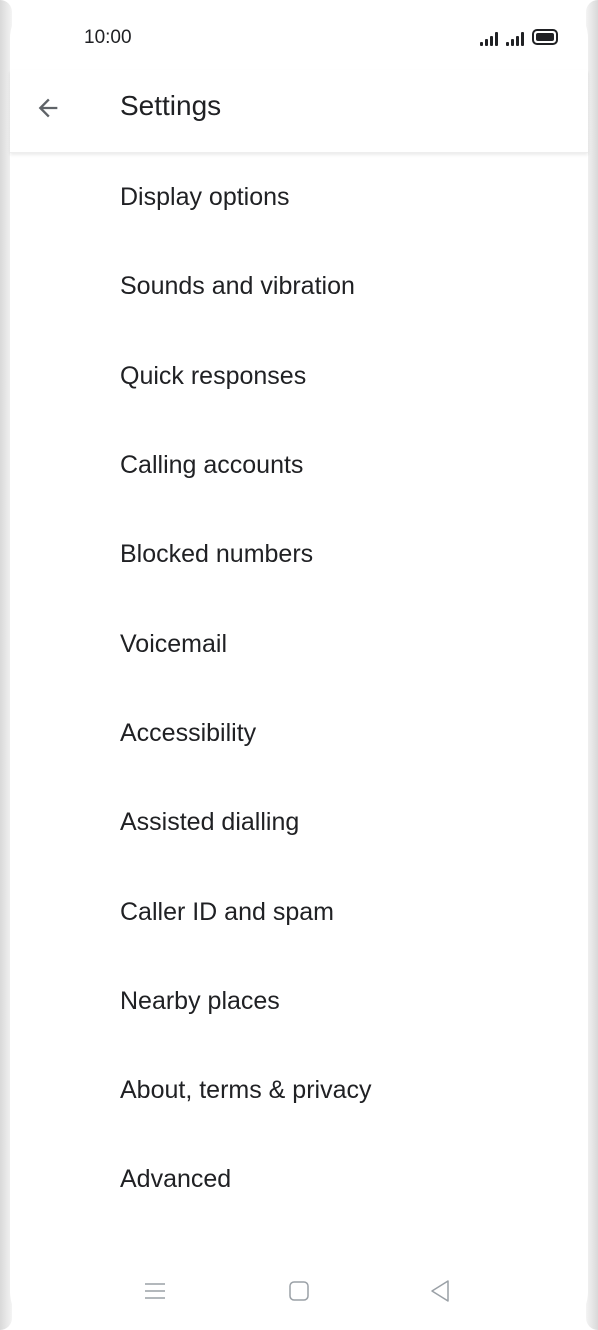 Image resolution: width=598 pixels, height=1330 pixels. Describe the element at coordinates (200, 1000) in the screenshot. I see `settings-item-label: Nearby places` at that location.